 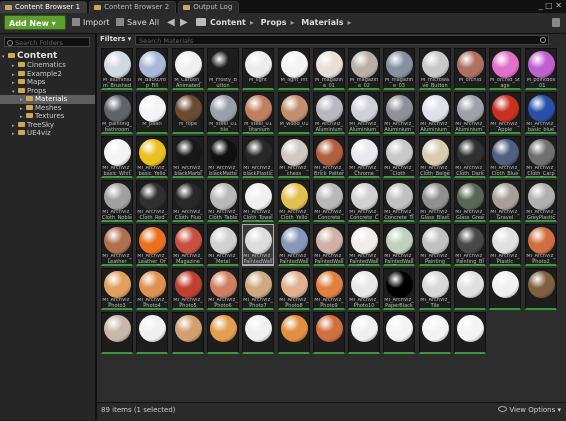 I want to click on asset-tile: MI_ArchViz_Photo2, so click(x=541, y=245).